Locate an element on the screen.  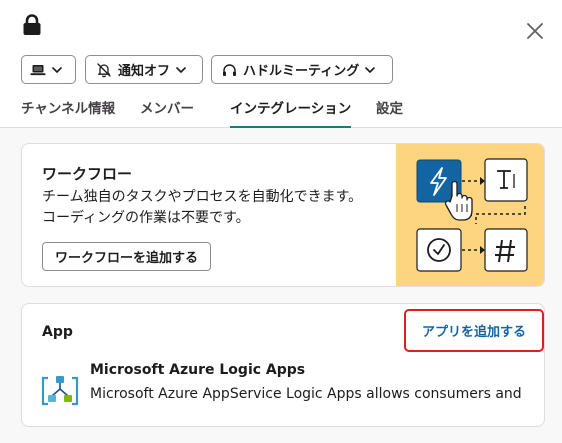
bell-off-icon is located at coordinates (104, 69).